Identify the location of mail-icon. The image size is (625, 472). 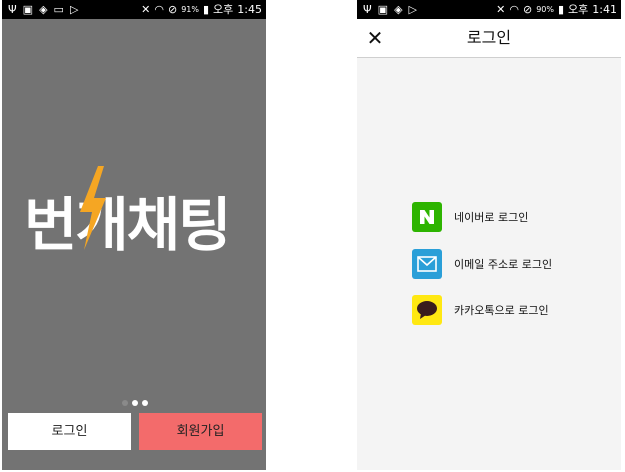
(427, 264).